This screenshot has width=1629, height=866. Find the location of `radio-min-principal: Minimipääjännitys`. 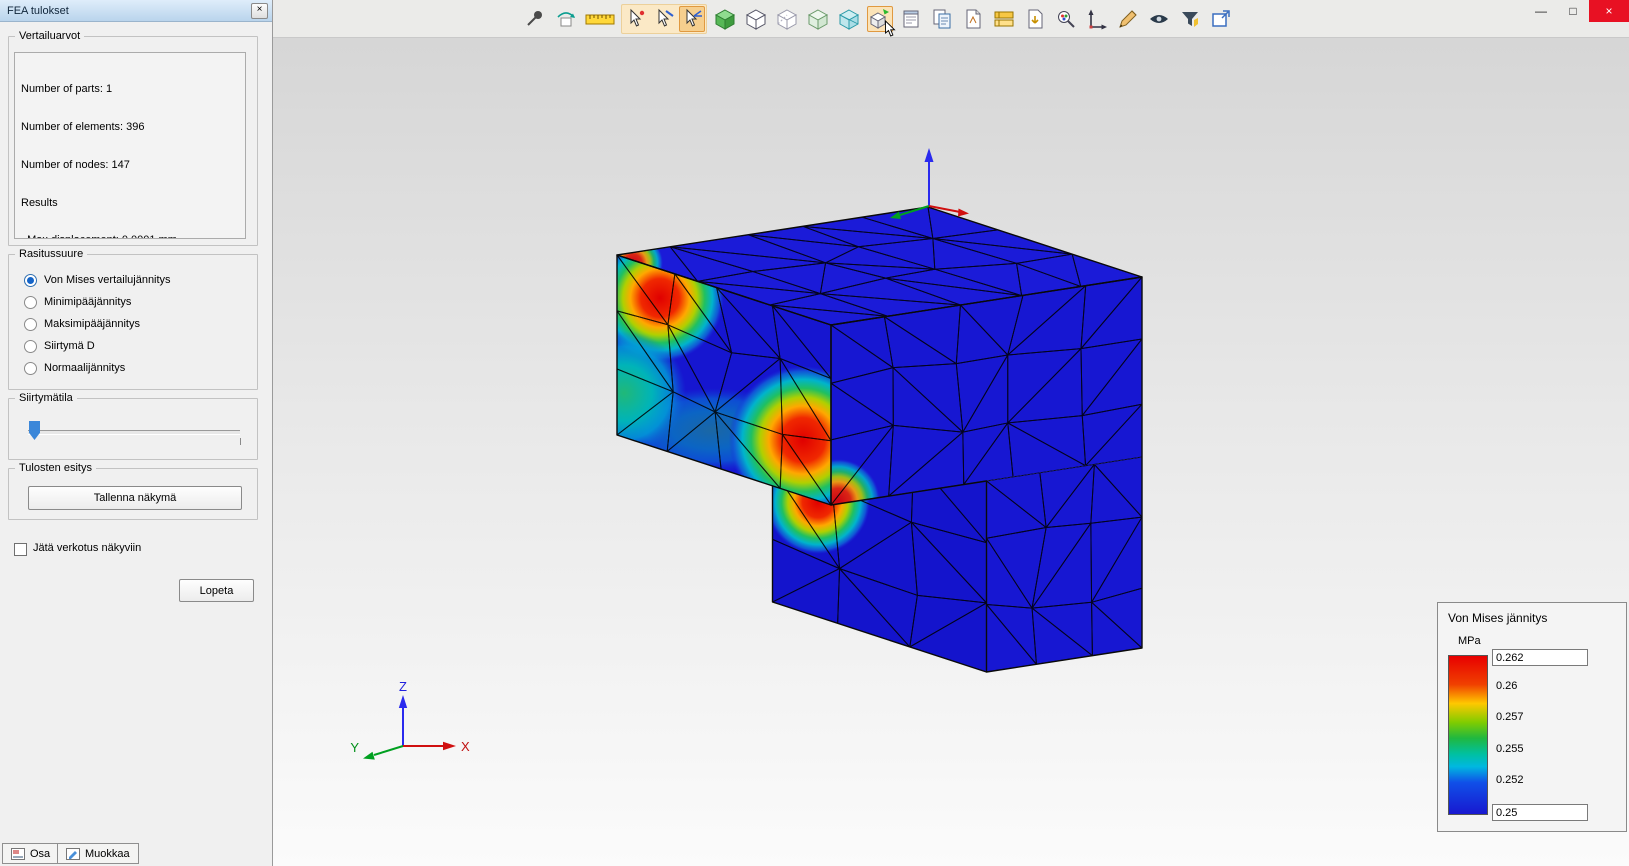

radio-min-principal: Minimipääjännitys is located at coordinates (77, 302).